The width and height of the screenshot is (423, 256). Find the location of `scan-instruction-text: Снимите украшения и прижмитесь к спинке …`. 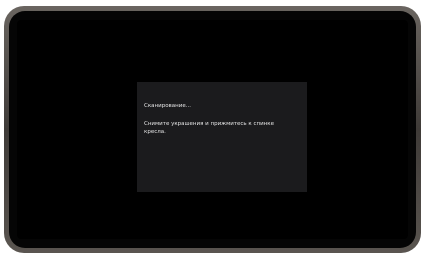

scan-instruction-text: Снимите украшения и прижмитесь к спинке … is located at coordinates (209, 128).